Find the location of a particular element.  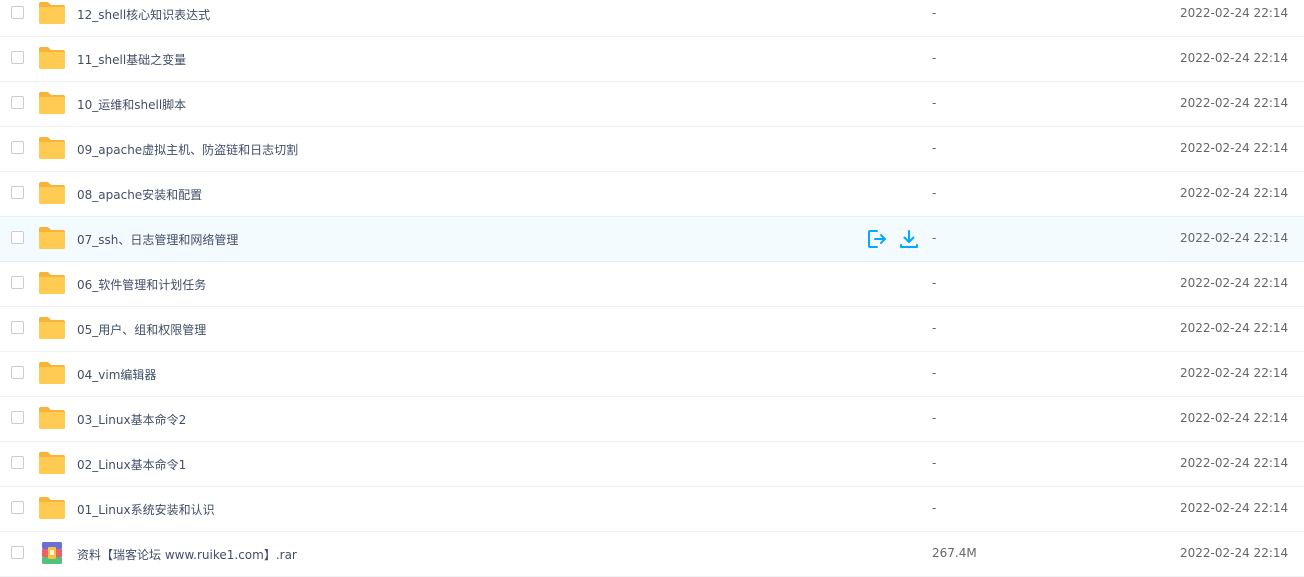

share-out-icon is located at coordinates (877, 239).